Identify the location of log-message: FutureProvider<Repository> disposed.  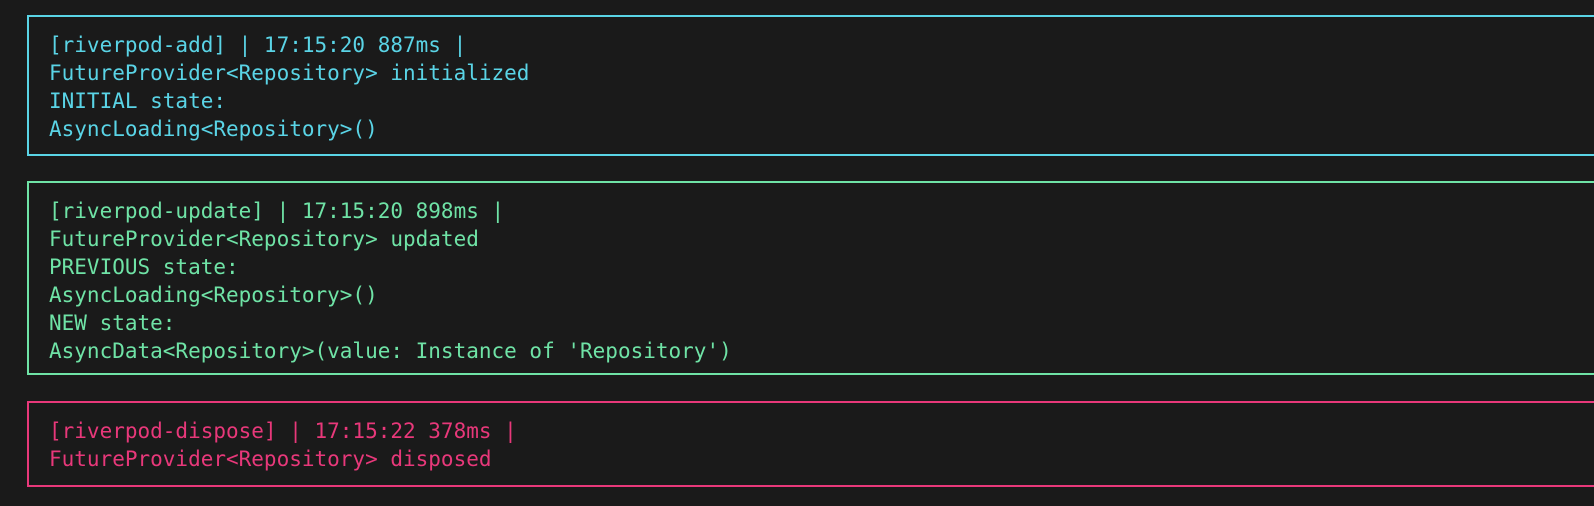
(270, 459).